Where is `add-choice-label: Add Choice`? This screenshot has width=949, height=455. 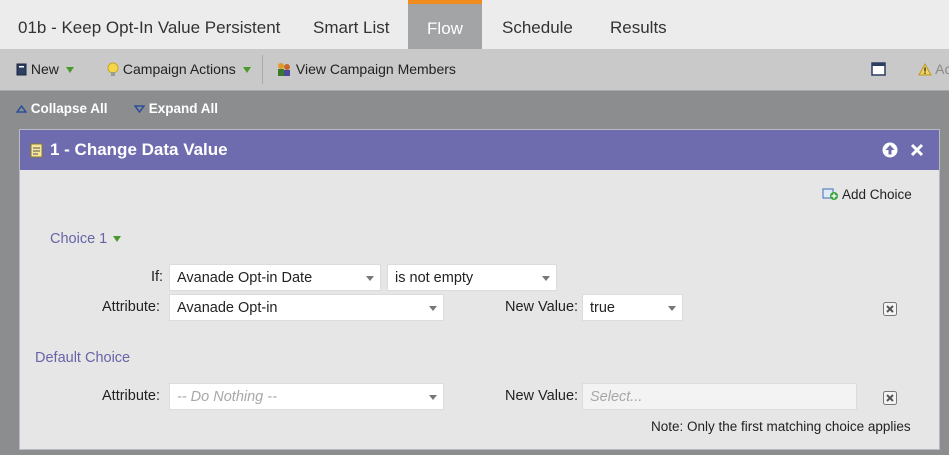 add-choice-label: Add Choice is located at coordinates (877, 194).